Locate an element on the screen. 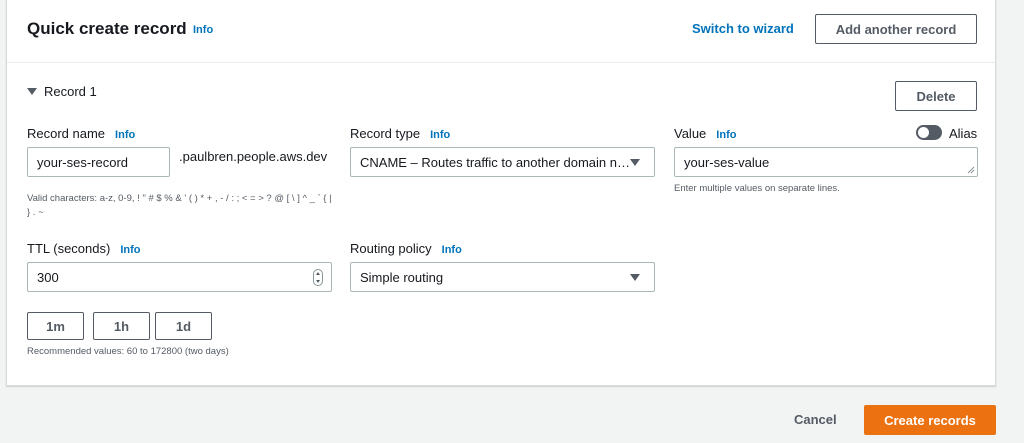 Image resolution: width=1024 pixels, height=443 pixels. ttl-1m-button: 1m is located at coordinates (55, 326).